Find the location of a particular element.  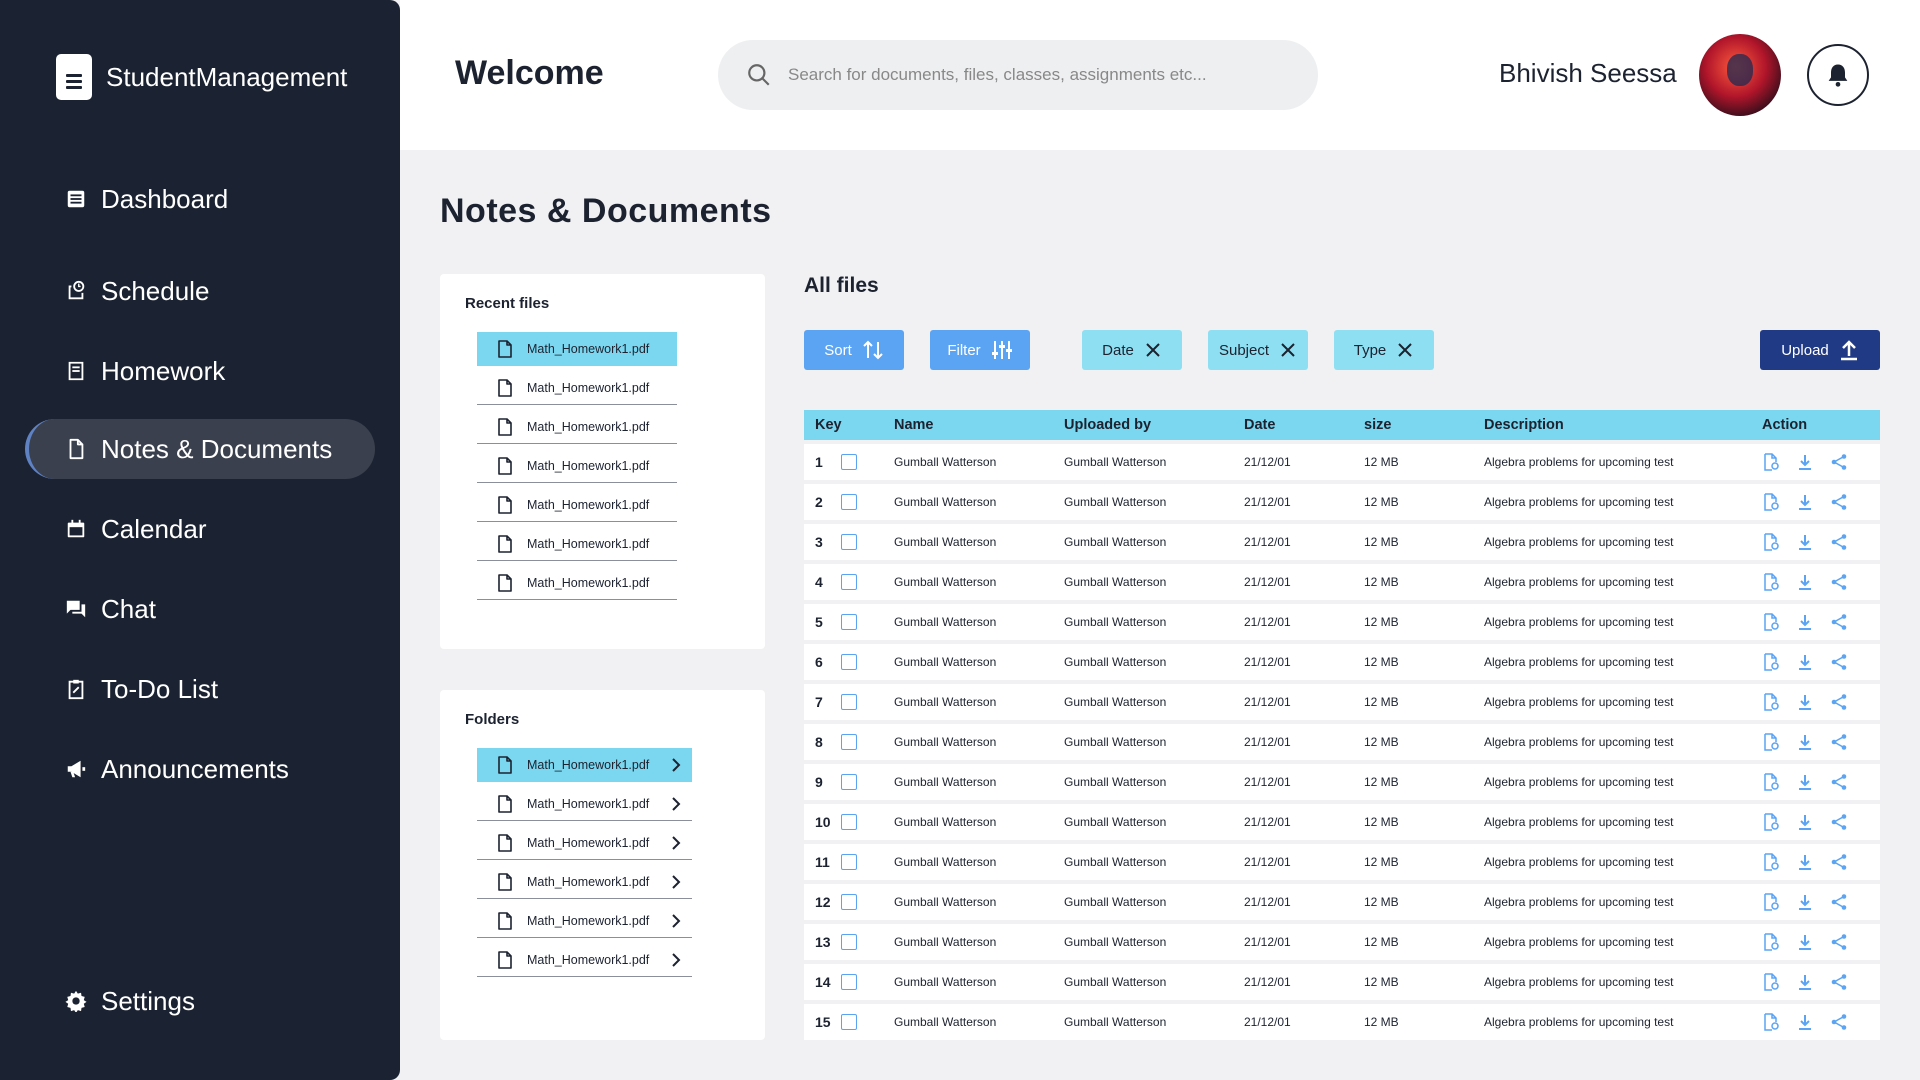

col-name: Name is located at coordinates (974, 425).